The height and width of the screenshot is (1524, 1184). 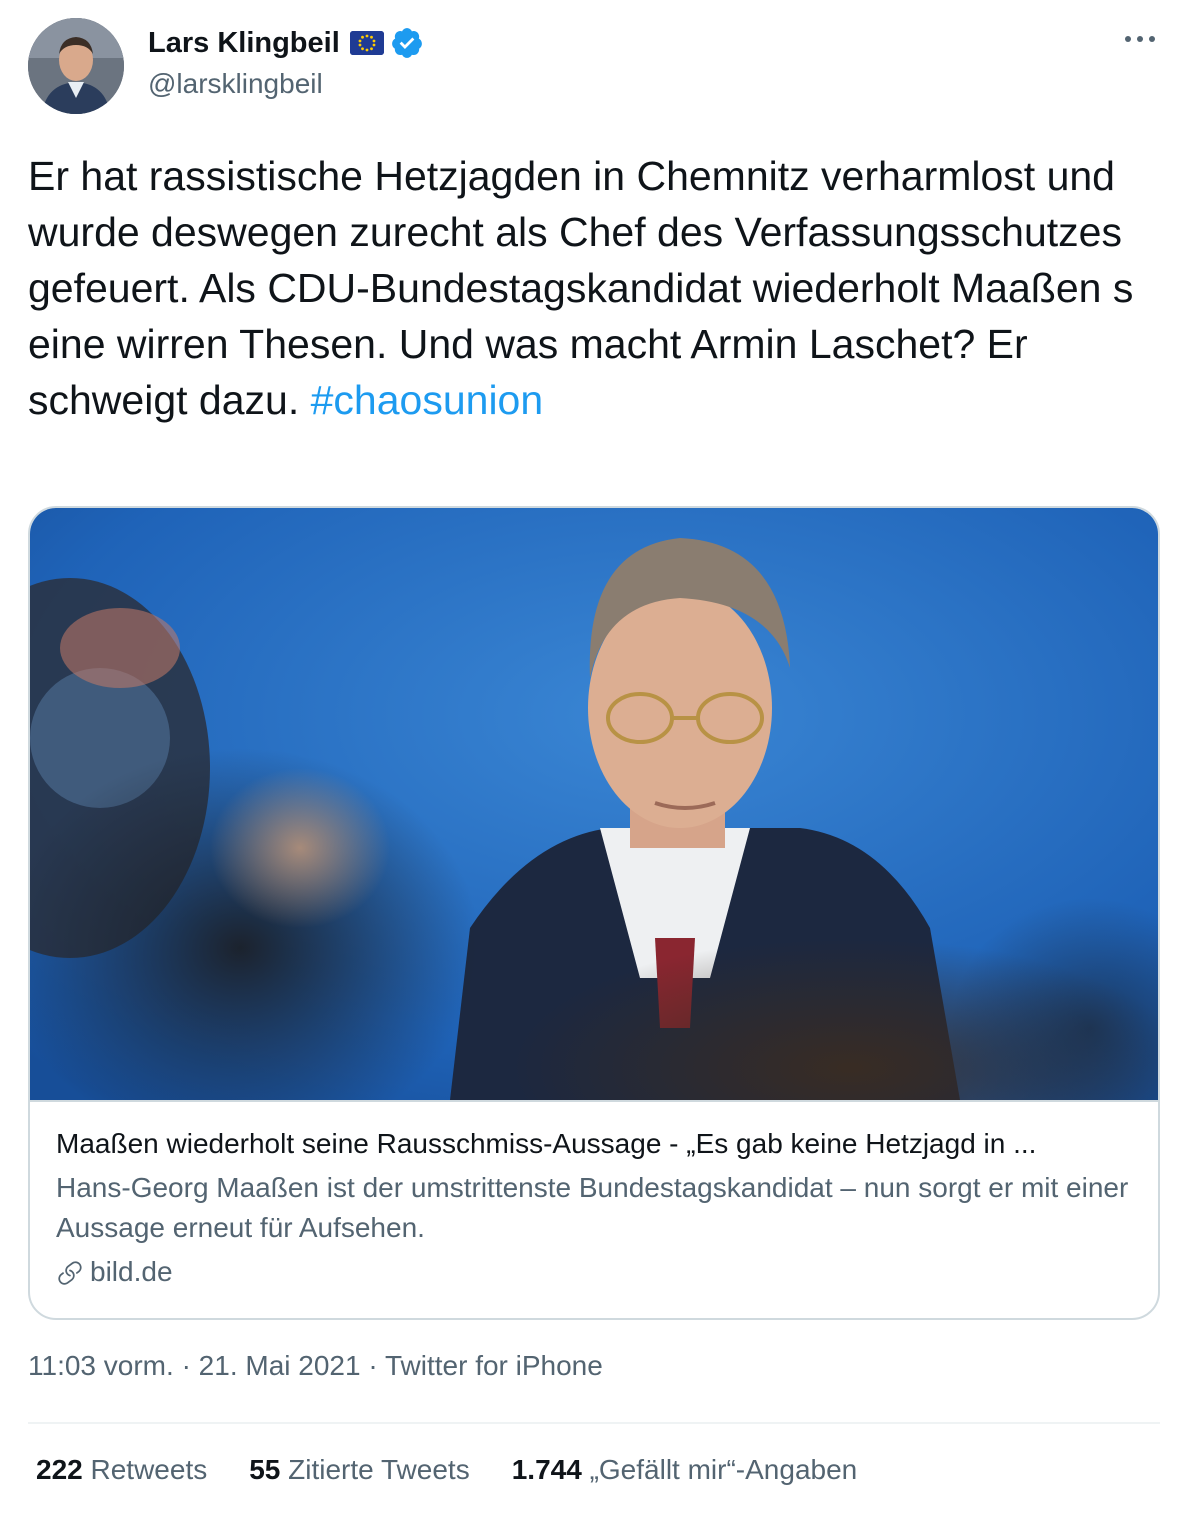 I want to click on name-row: Lars Klingbeil, so click(x=286, y=43).